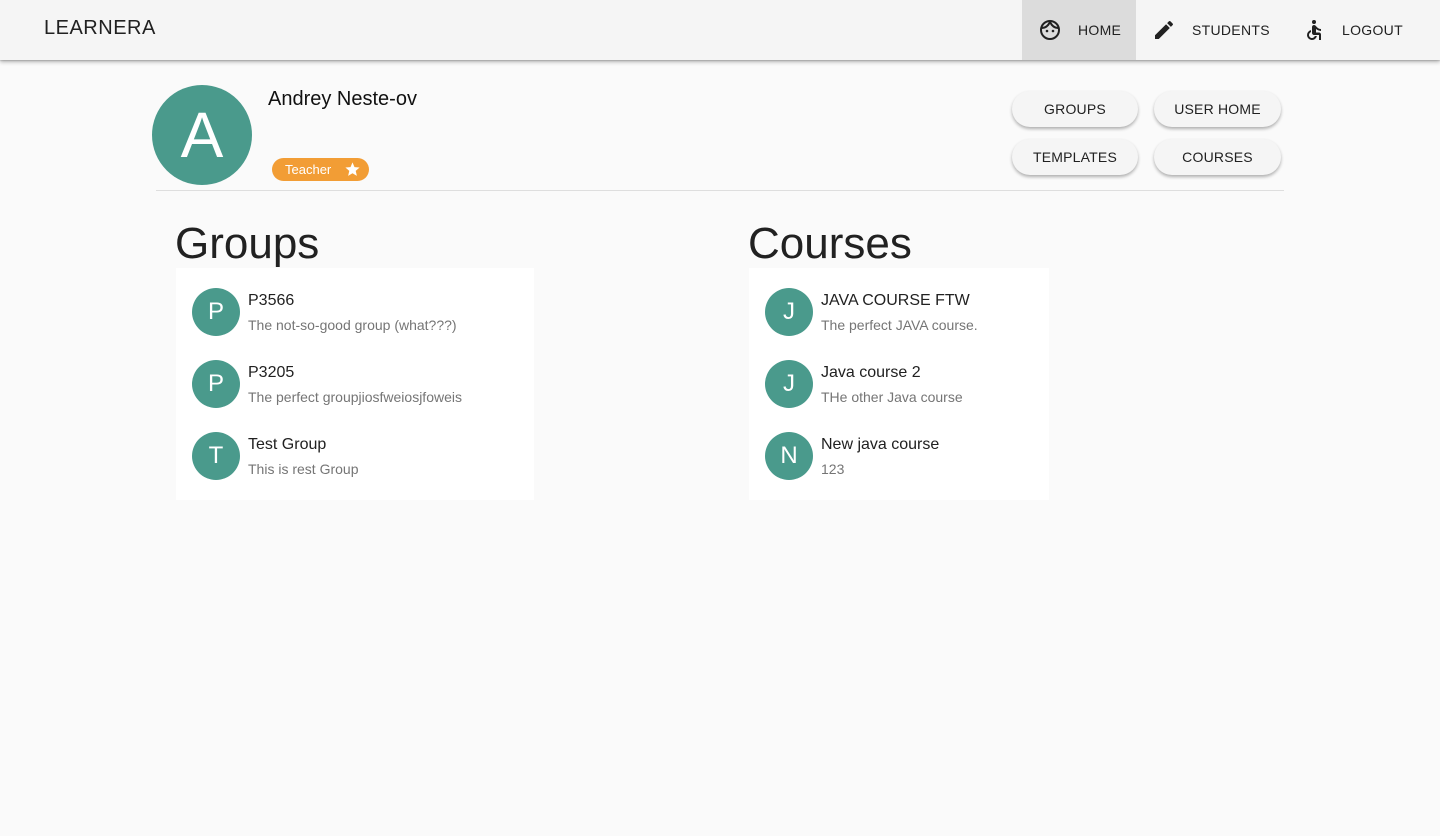  What do you see at coordinates (1217, 109) in the screenshot?
I see `user-home-button: USER HOME` at bounding box center [1217, 109].